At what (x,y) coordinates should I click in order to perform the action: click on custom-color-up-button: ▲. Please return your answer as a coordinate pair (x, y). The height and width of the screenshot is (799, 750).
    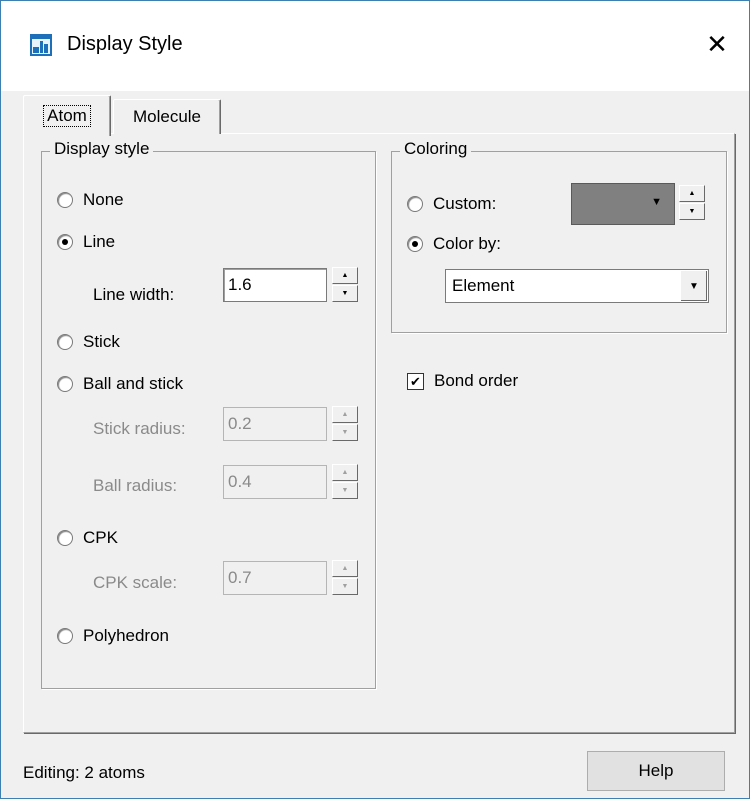
    Looking at the image, I should click on (692, 193).